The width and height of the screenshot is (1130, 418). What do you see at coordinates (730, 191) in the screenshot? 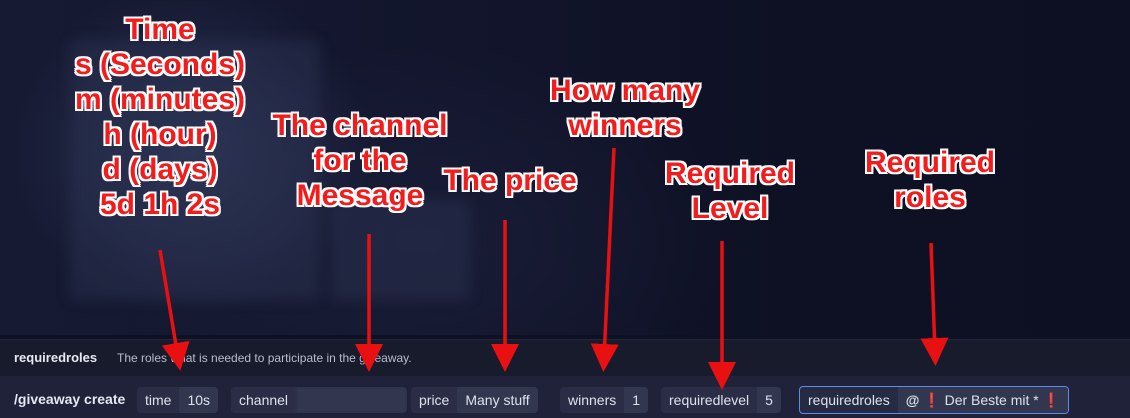
I see `annotation-level: Required Level` at bounding box center [730, 191].